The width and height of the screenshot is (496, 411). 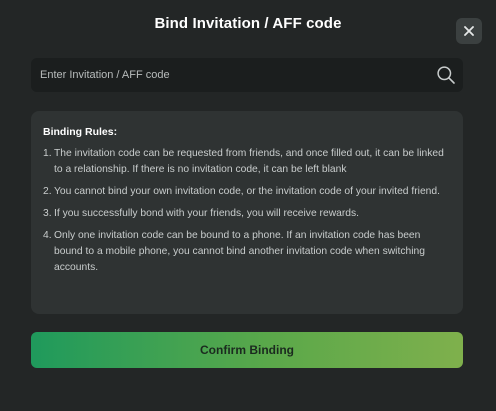 I want to click on dialog-title: Bind Invitation / AFF code, so click(x=248, y=23).